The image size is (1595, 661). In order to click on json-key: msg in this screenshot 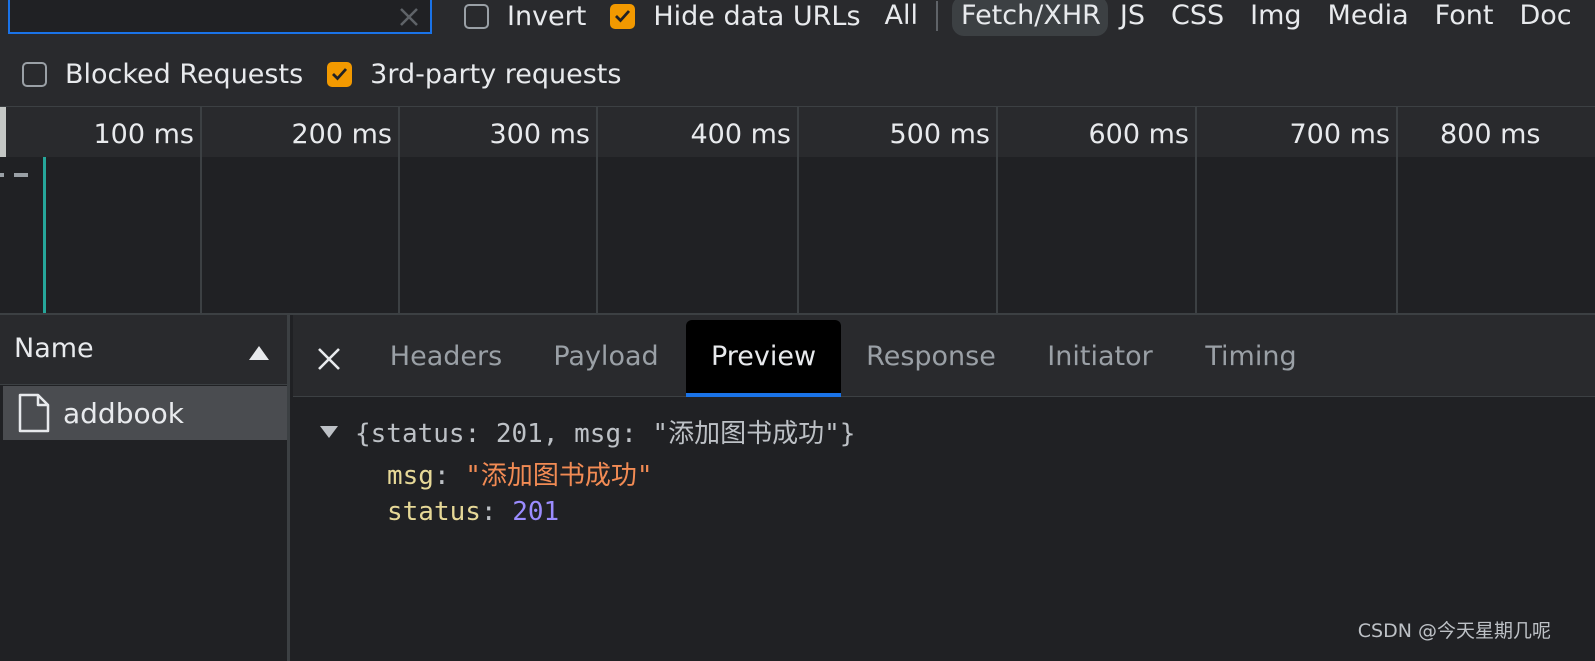, I will do `click(410, 476)`.